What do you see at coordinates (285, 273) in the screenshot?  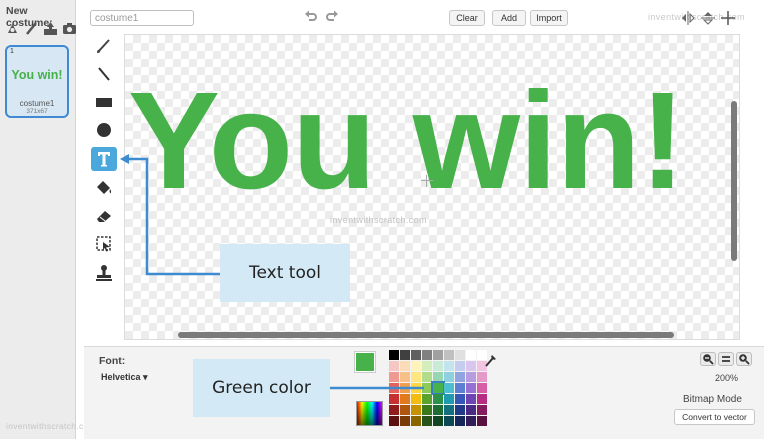 I see `text-tool-callout: Text tool` at bounding box center [285, 273].